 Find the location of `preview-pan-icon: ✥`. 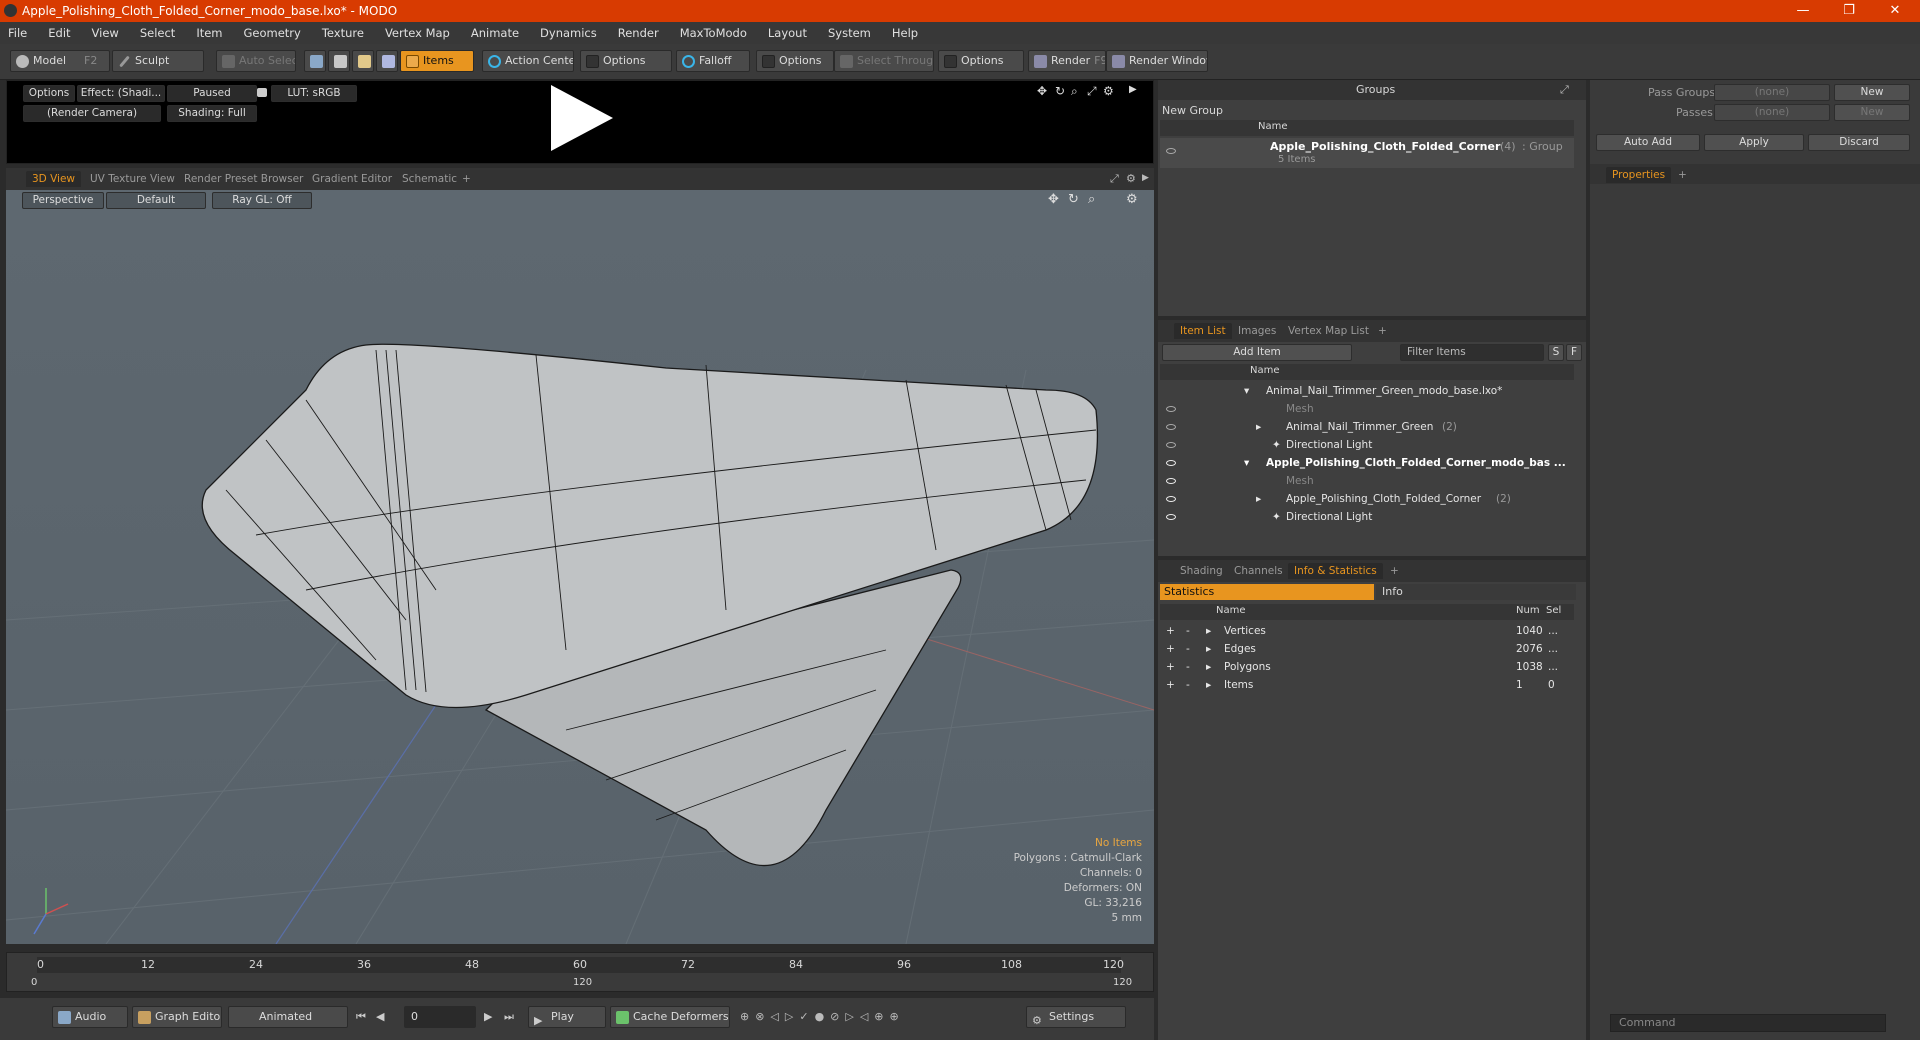

preview-pan-icon: ✥ is located at coordinates (1042, 91).